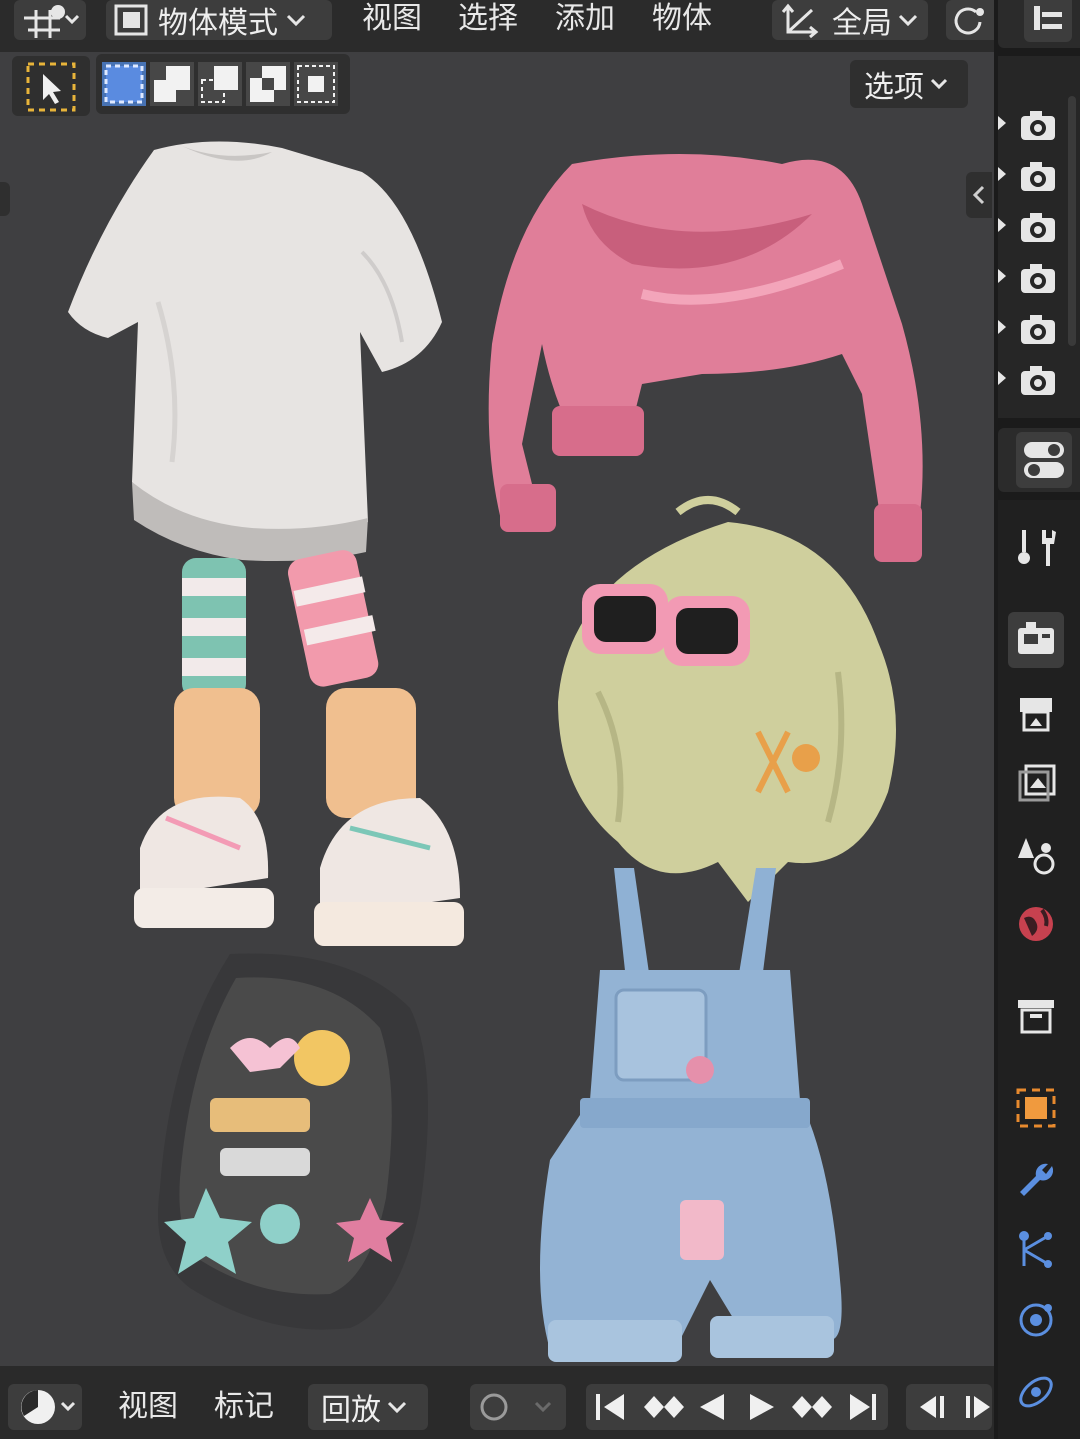  What do you see at coordinates (695, 1113) in the screenshot?
I see `asset-denim-overalls` at bounding box center [695, 1113].